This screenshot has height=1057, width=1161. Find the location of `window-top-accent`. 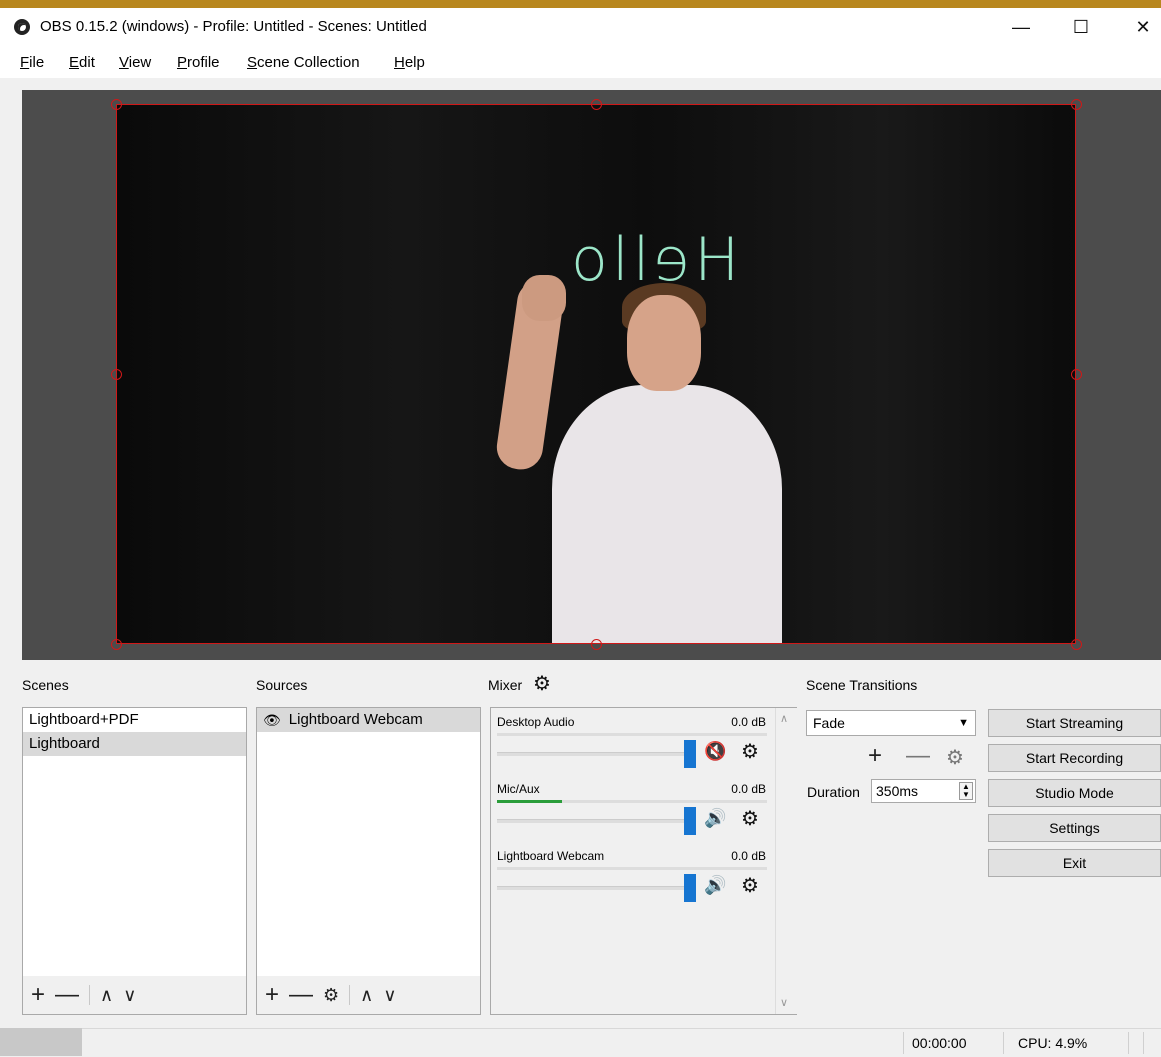

window-top-accent is located at coordinates (580, 4).